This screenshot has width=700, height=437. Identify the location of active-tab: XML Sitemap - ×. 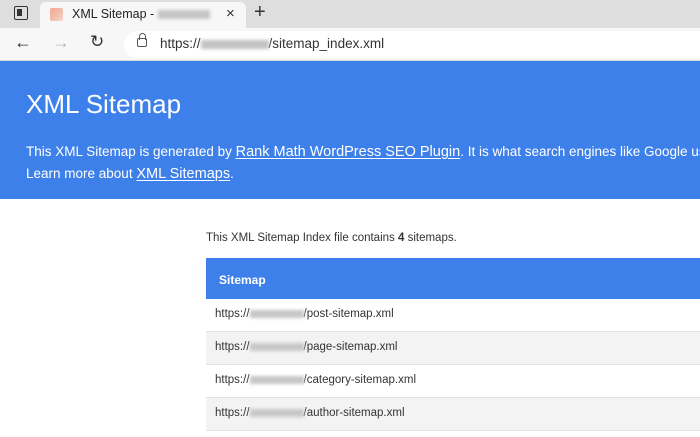
(143, 15).